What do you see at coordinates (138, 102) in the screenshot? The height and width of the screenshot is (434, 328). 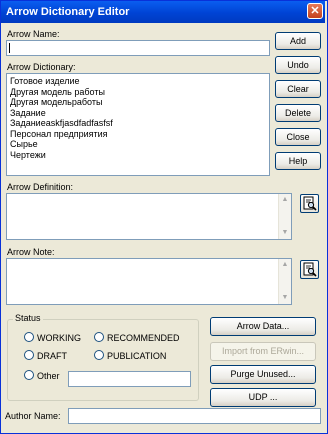 I see `list-item: Другая модельработы` at bounding box center [138, 102].